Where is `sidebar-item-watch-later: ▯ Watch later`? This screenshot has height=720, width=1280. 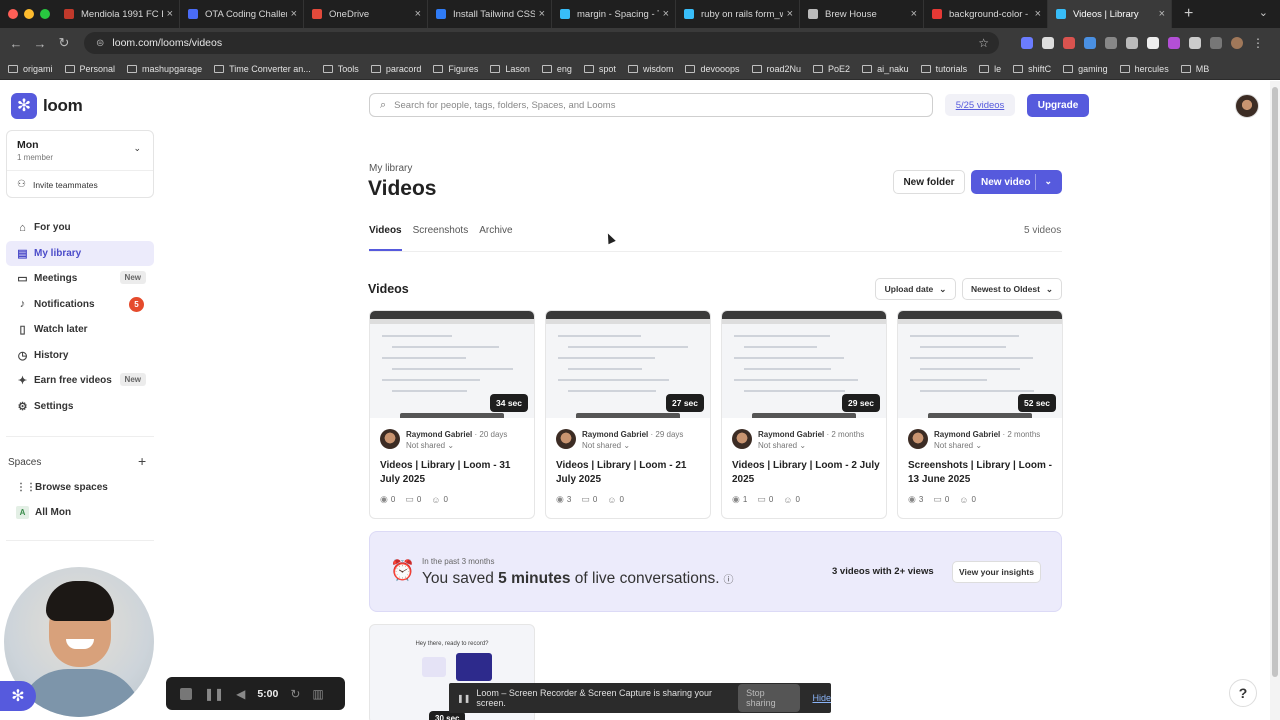
sidebar-item-watch-later: ▯ Watch later is located at coordinates (80, 330).